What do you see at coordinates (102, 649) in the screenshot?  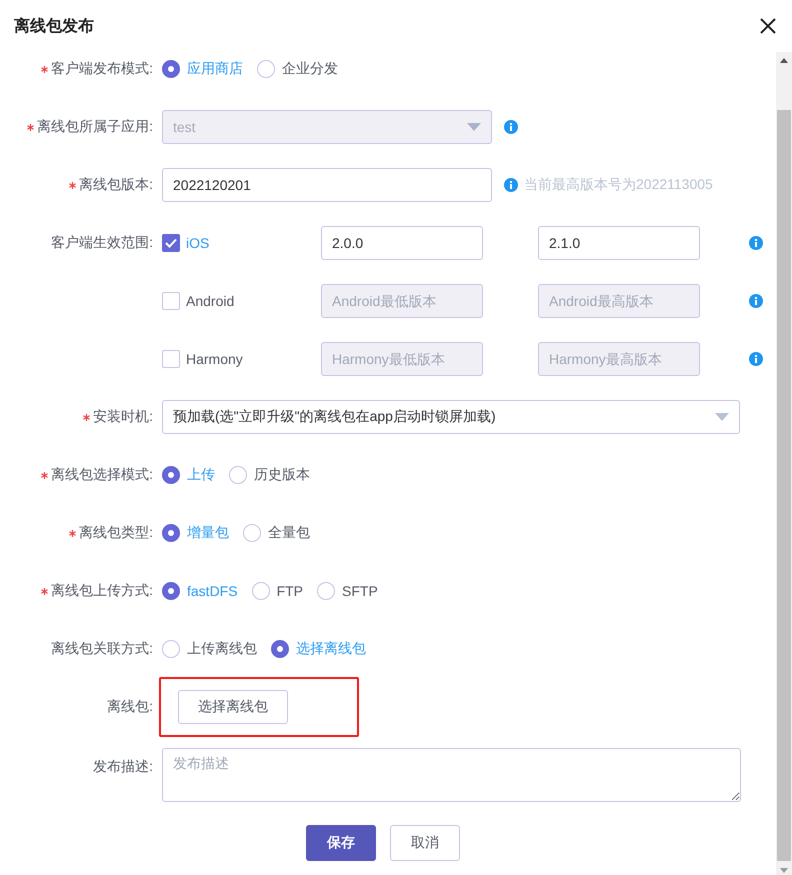 I see `field-label: 离线包关联方式:` at bounding box center [102, 649].